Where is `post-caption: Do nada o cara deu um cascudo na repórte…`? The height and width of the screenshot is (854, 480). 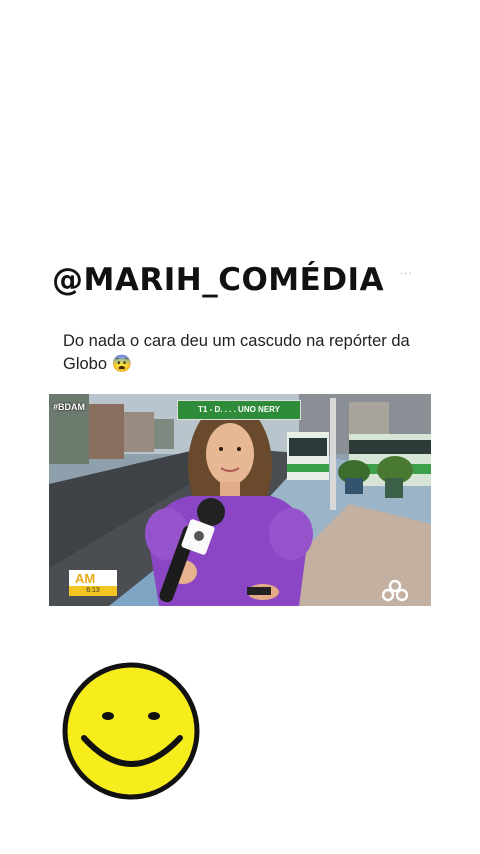 post-caption: Do nada o cara deu um cascudo na repórte… is located at coordinates (236, 352).